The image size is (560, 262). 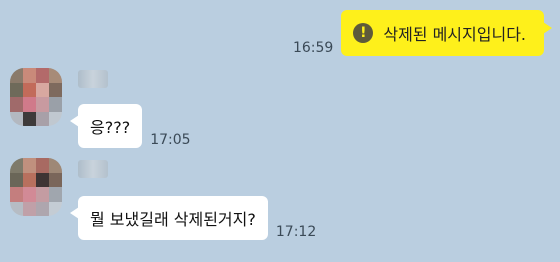 I want to click on outgoing-message-bubble: ! 삭제된 메시지입니다., so click(x=446, y=33).